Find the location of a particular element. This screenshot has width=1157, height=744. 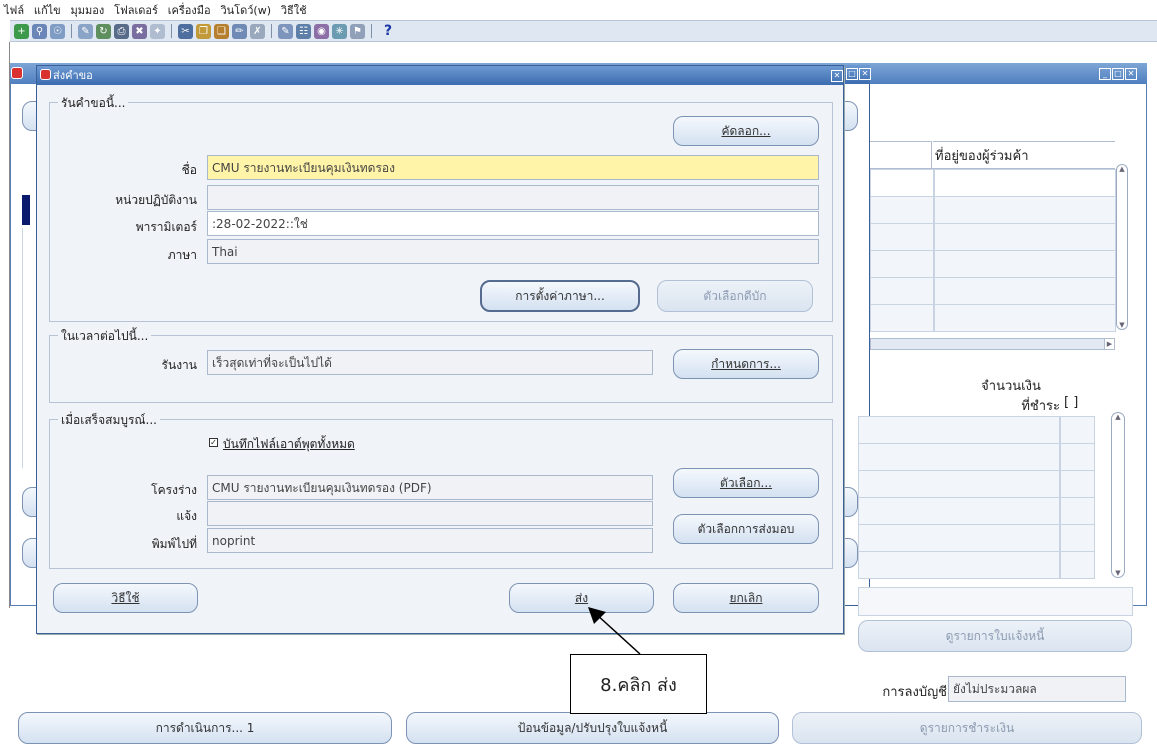

dialog-close-icon: ✕ is located at coordinates (837, 76).